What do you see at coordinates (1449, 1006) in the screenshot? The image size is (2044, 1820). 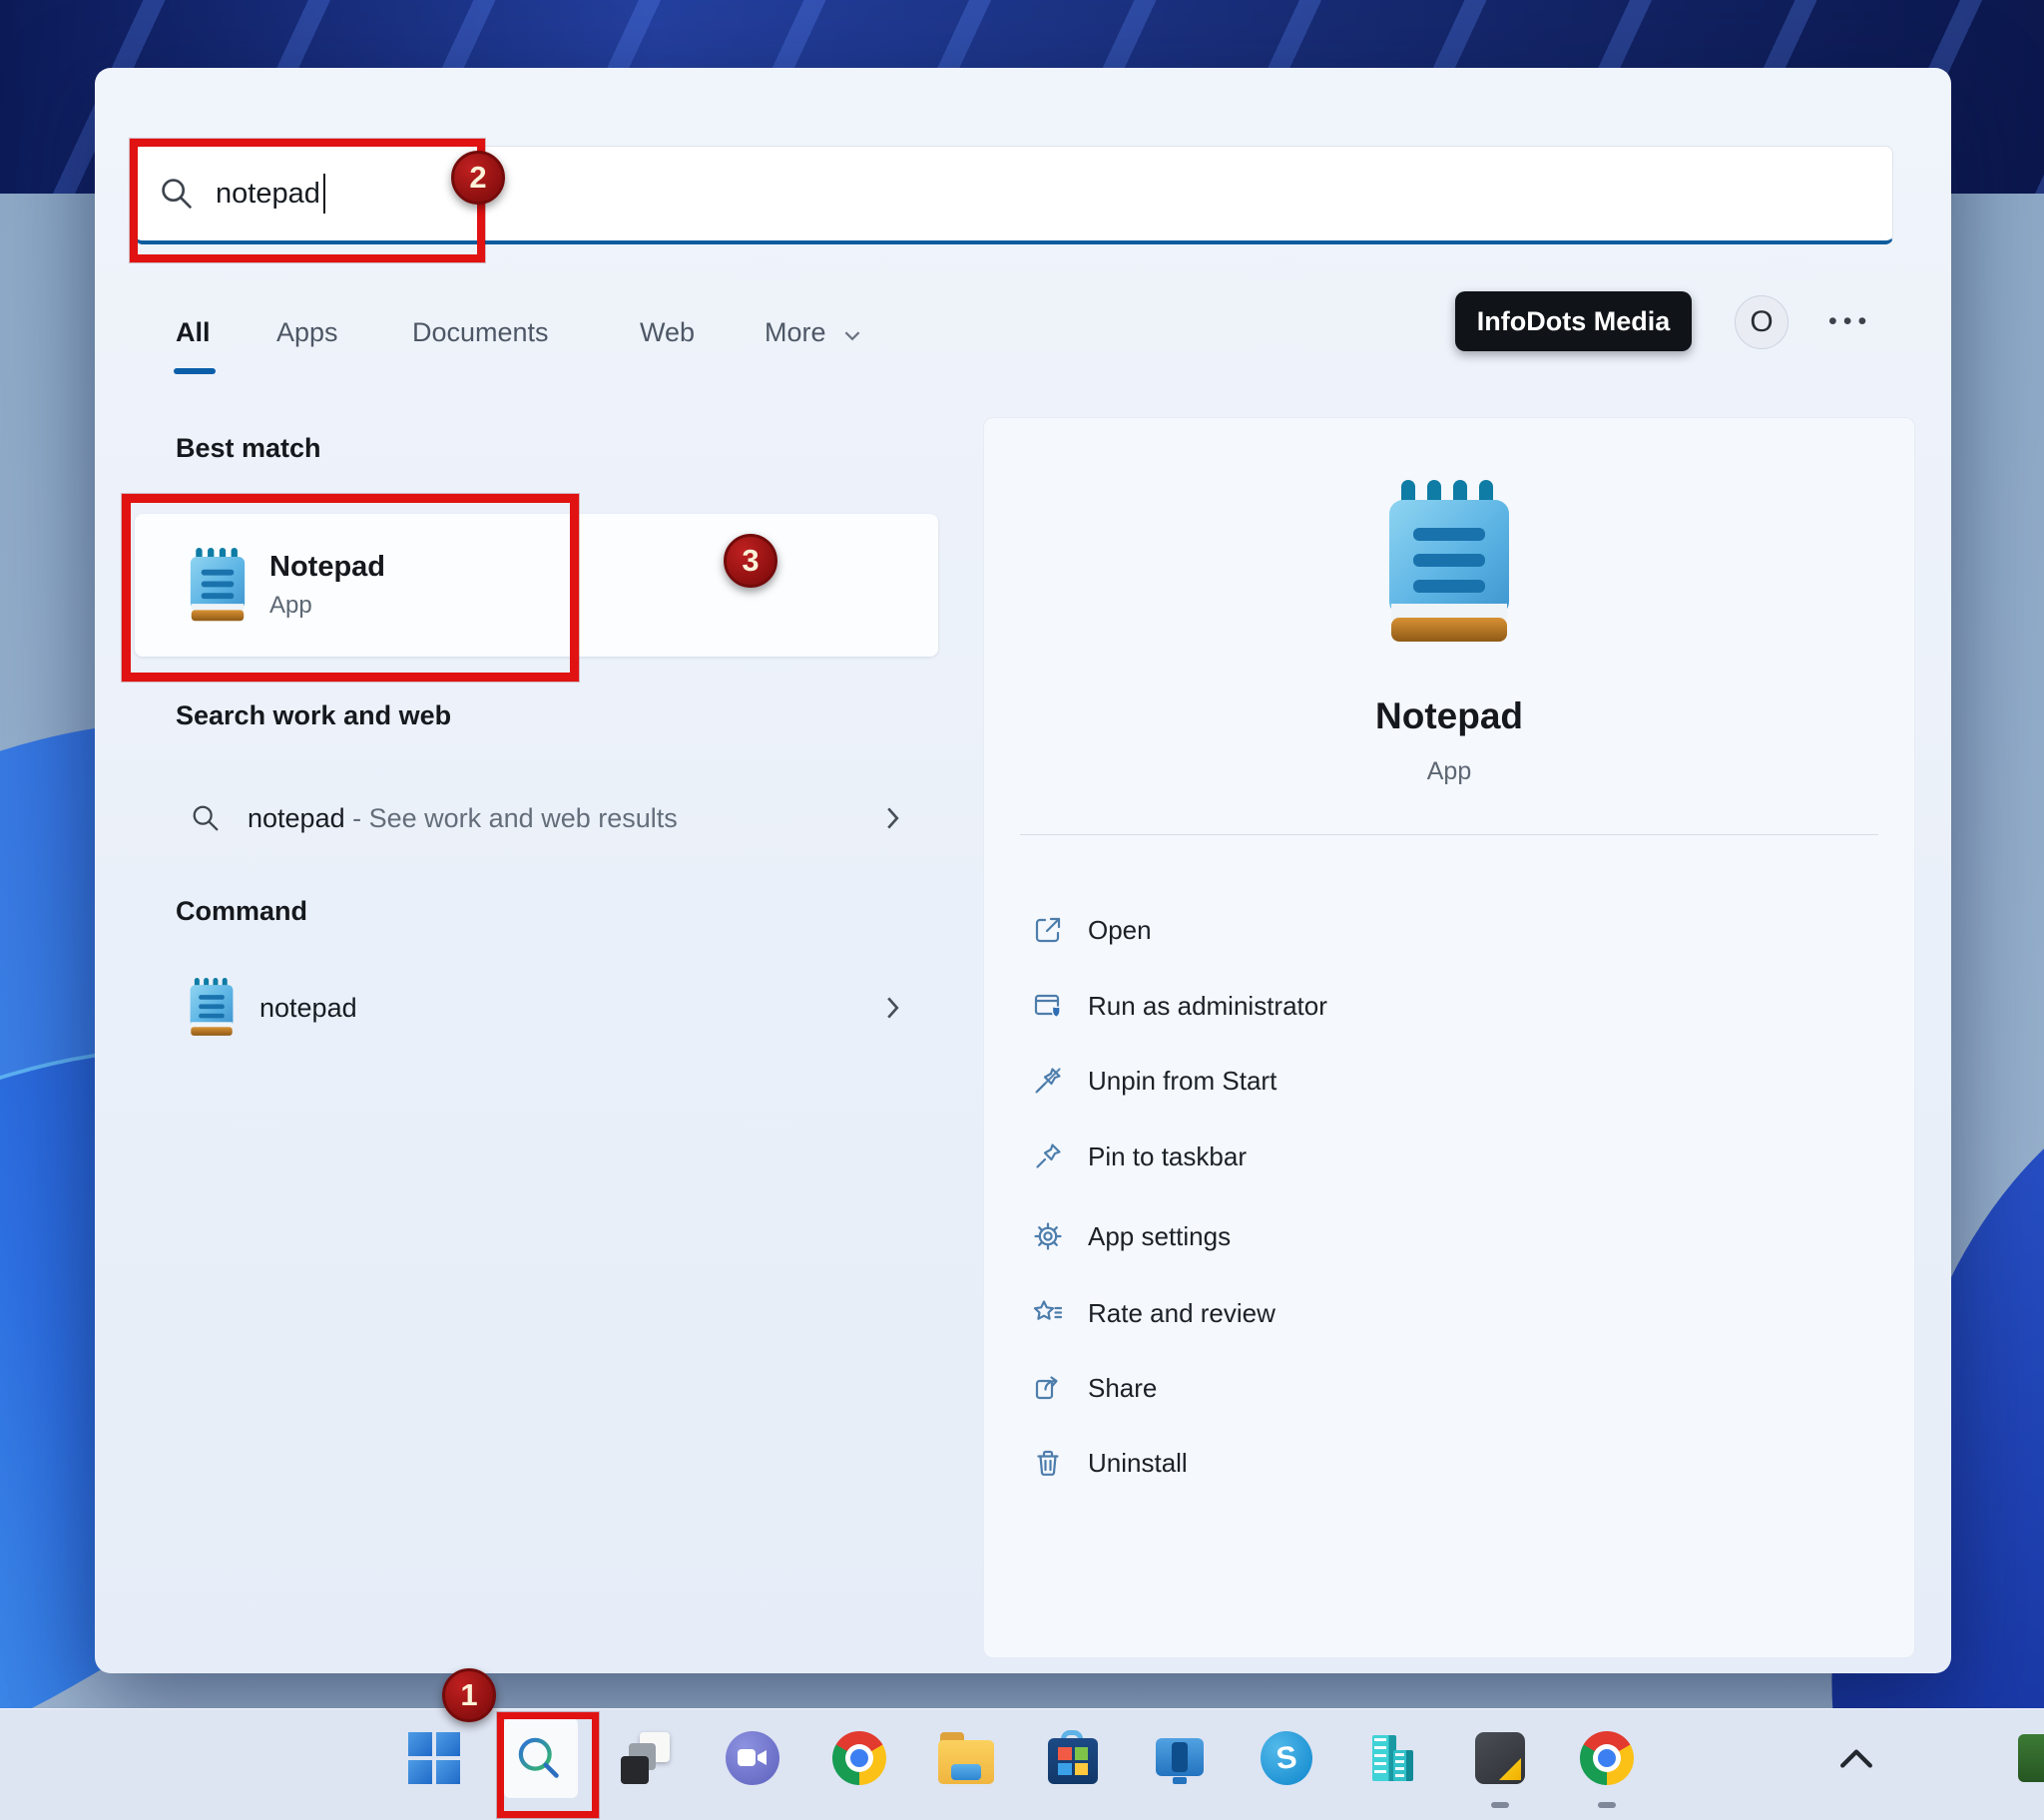 I see `action-run-as-administrator: Run as administrator` at bounding box center [1449, 1006].